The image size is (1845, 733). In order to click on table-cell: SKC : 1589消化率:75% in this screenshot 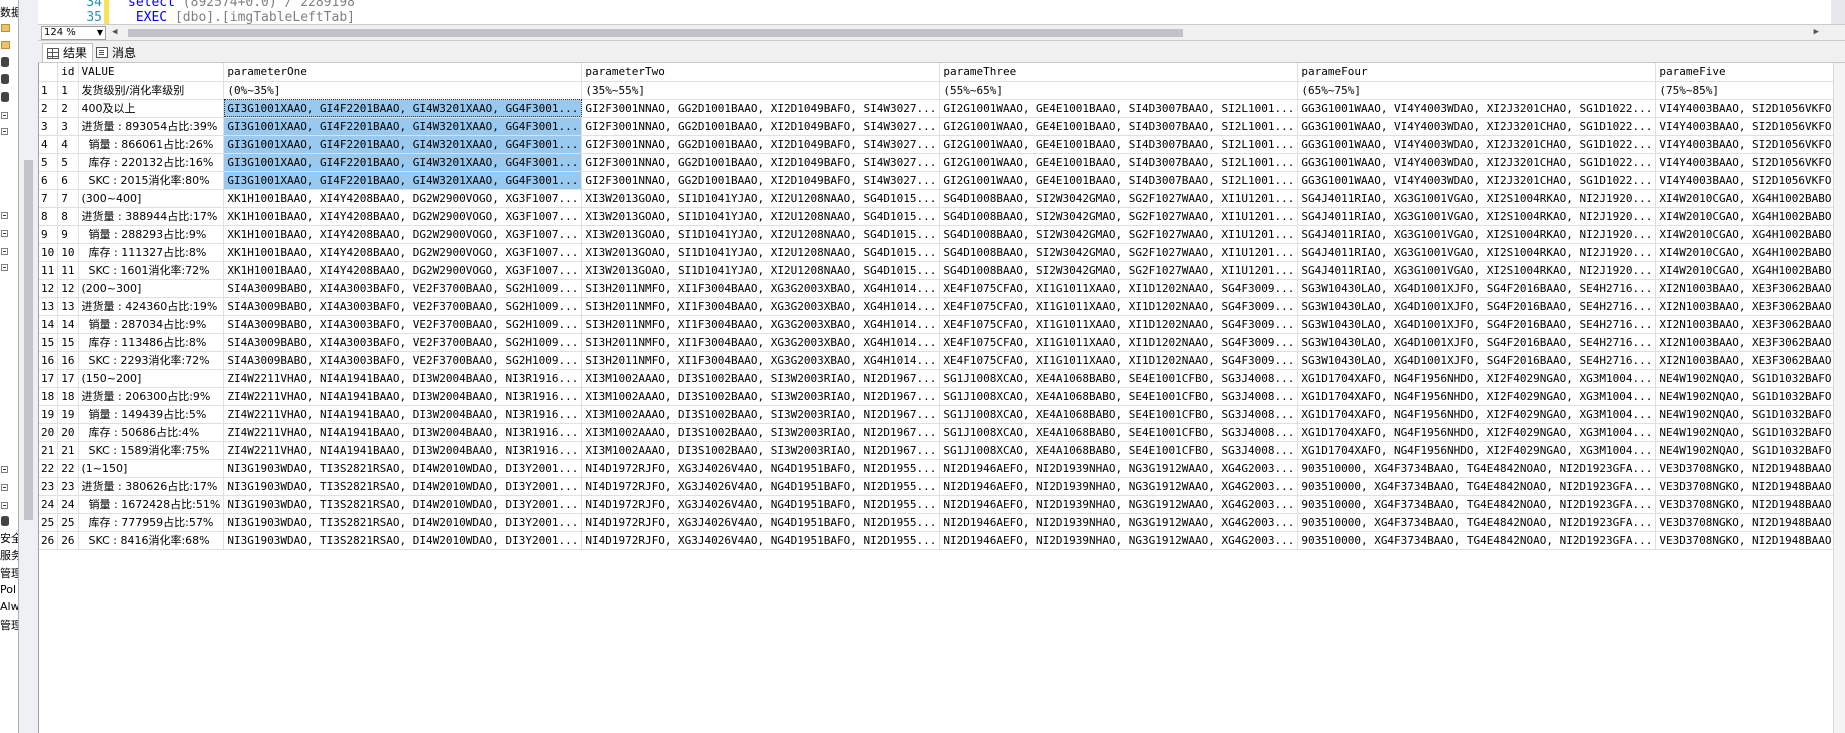, I will do `click(151, 450)`.